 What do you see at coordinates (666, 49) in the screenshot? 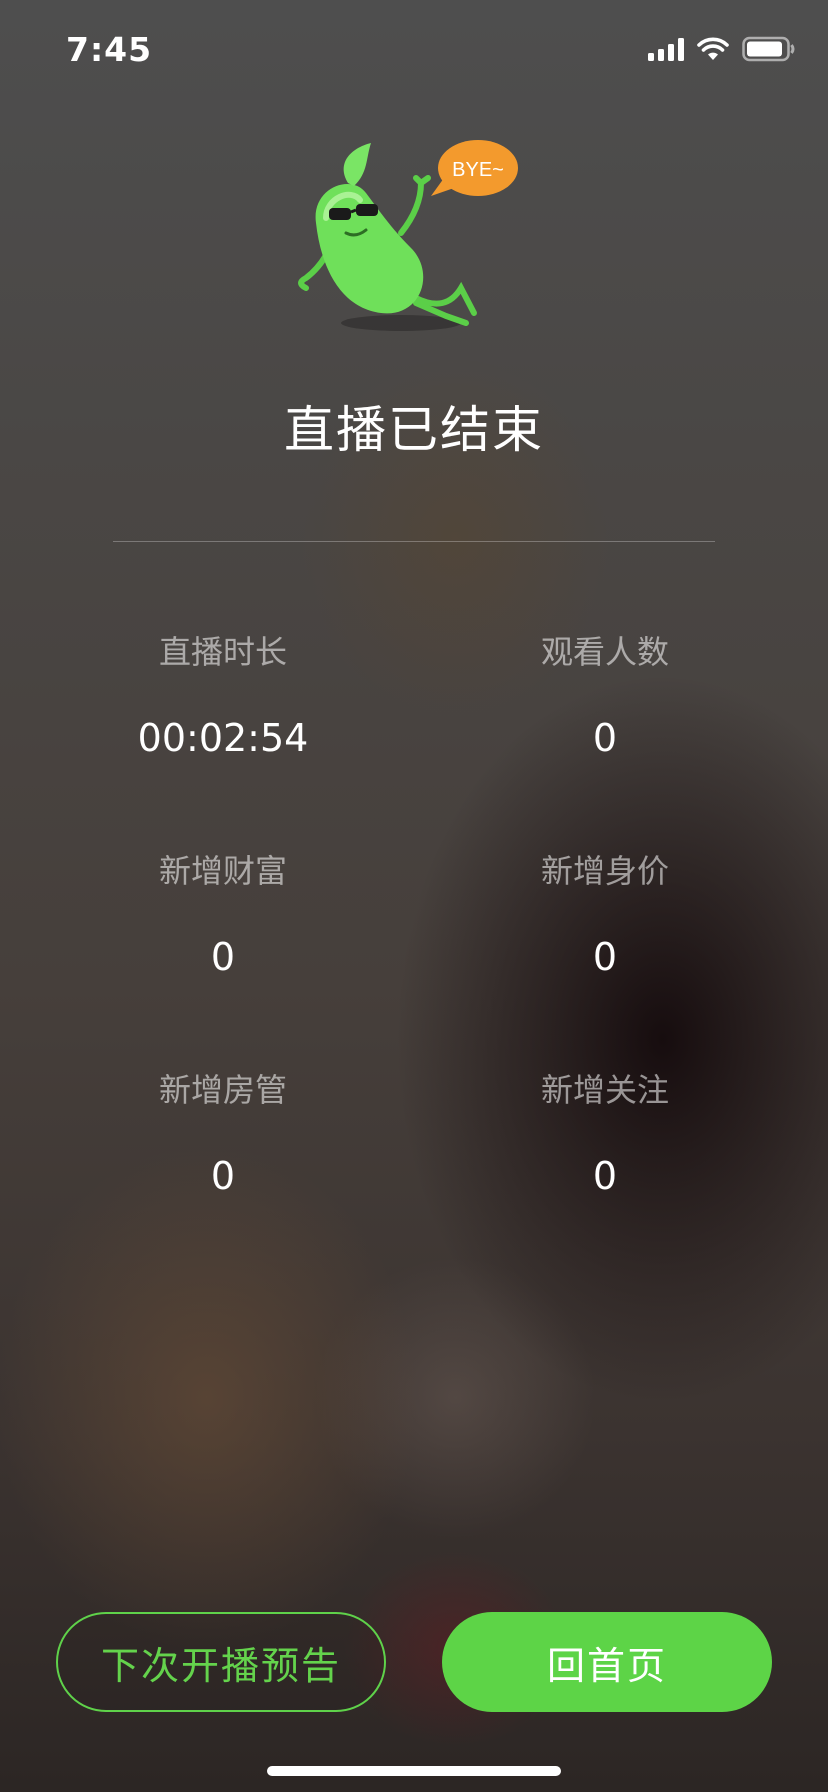
I see `signal-icon` at bounding box center [666, 49].